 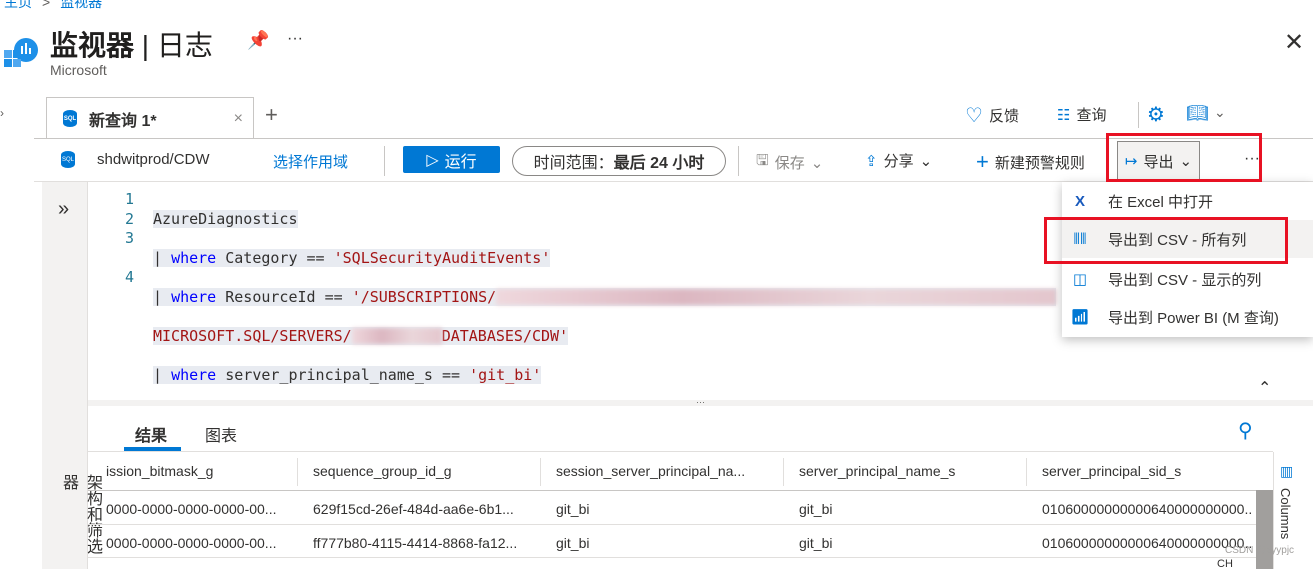 What do you see at coordinates (159, 471) in the screenshot?
I see `column-header: ission_bitmask_g` at bounding box center [159, 471].